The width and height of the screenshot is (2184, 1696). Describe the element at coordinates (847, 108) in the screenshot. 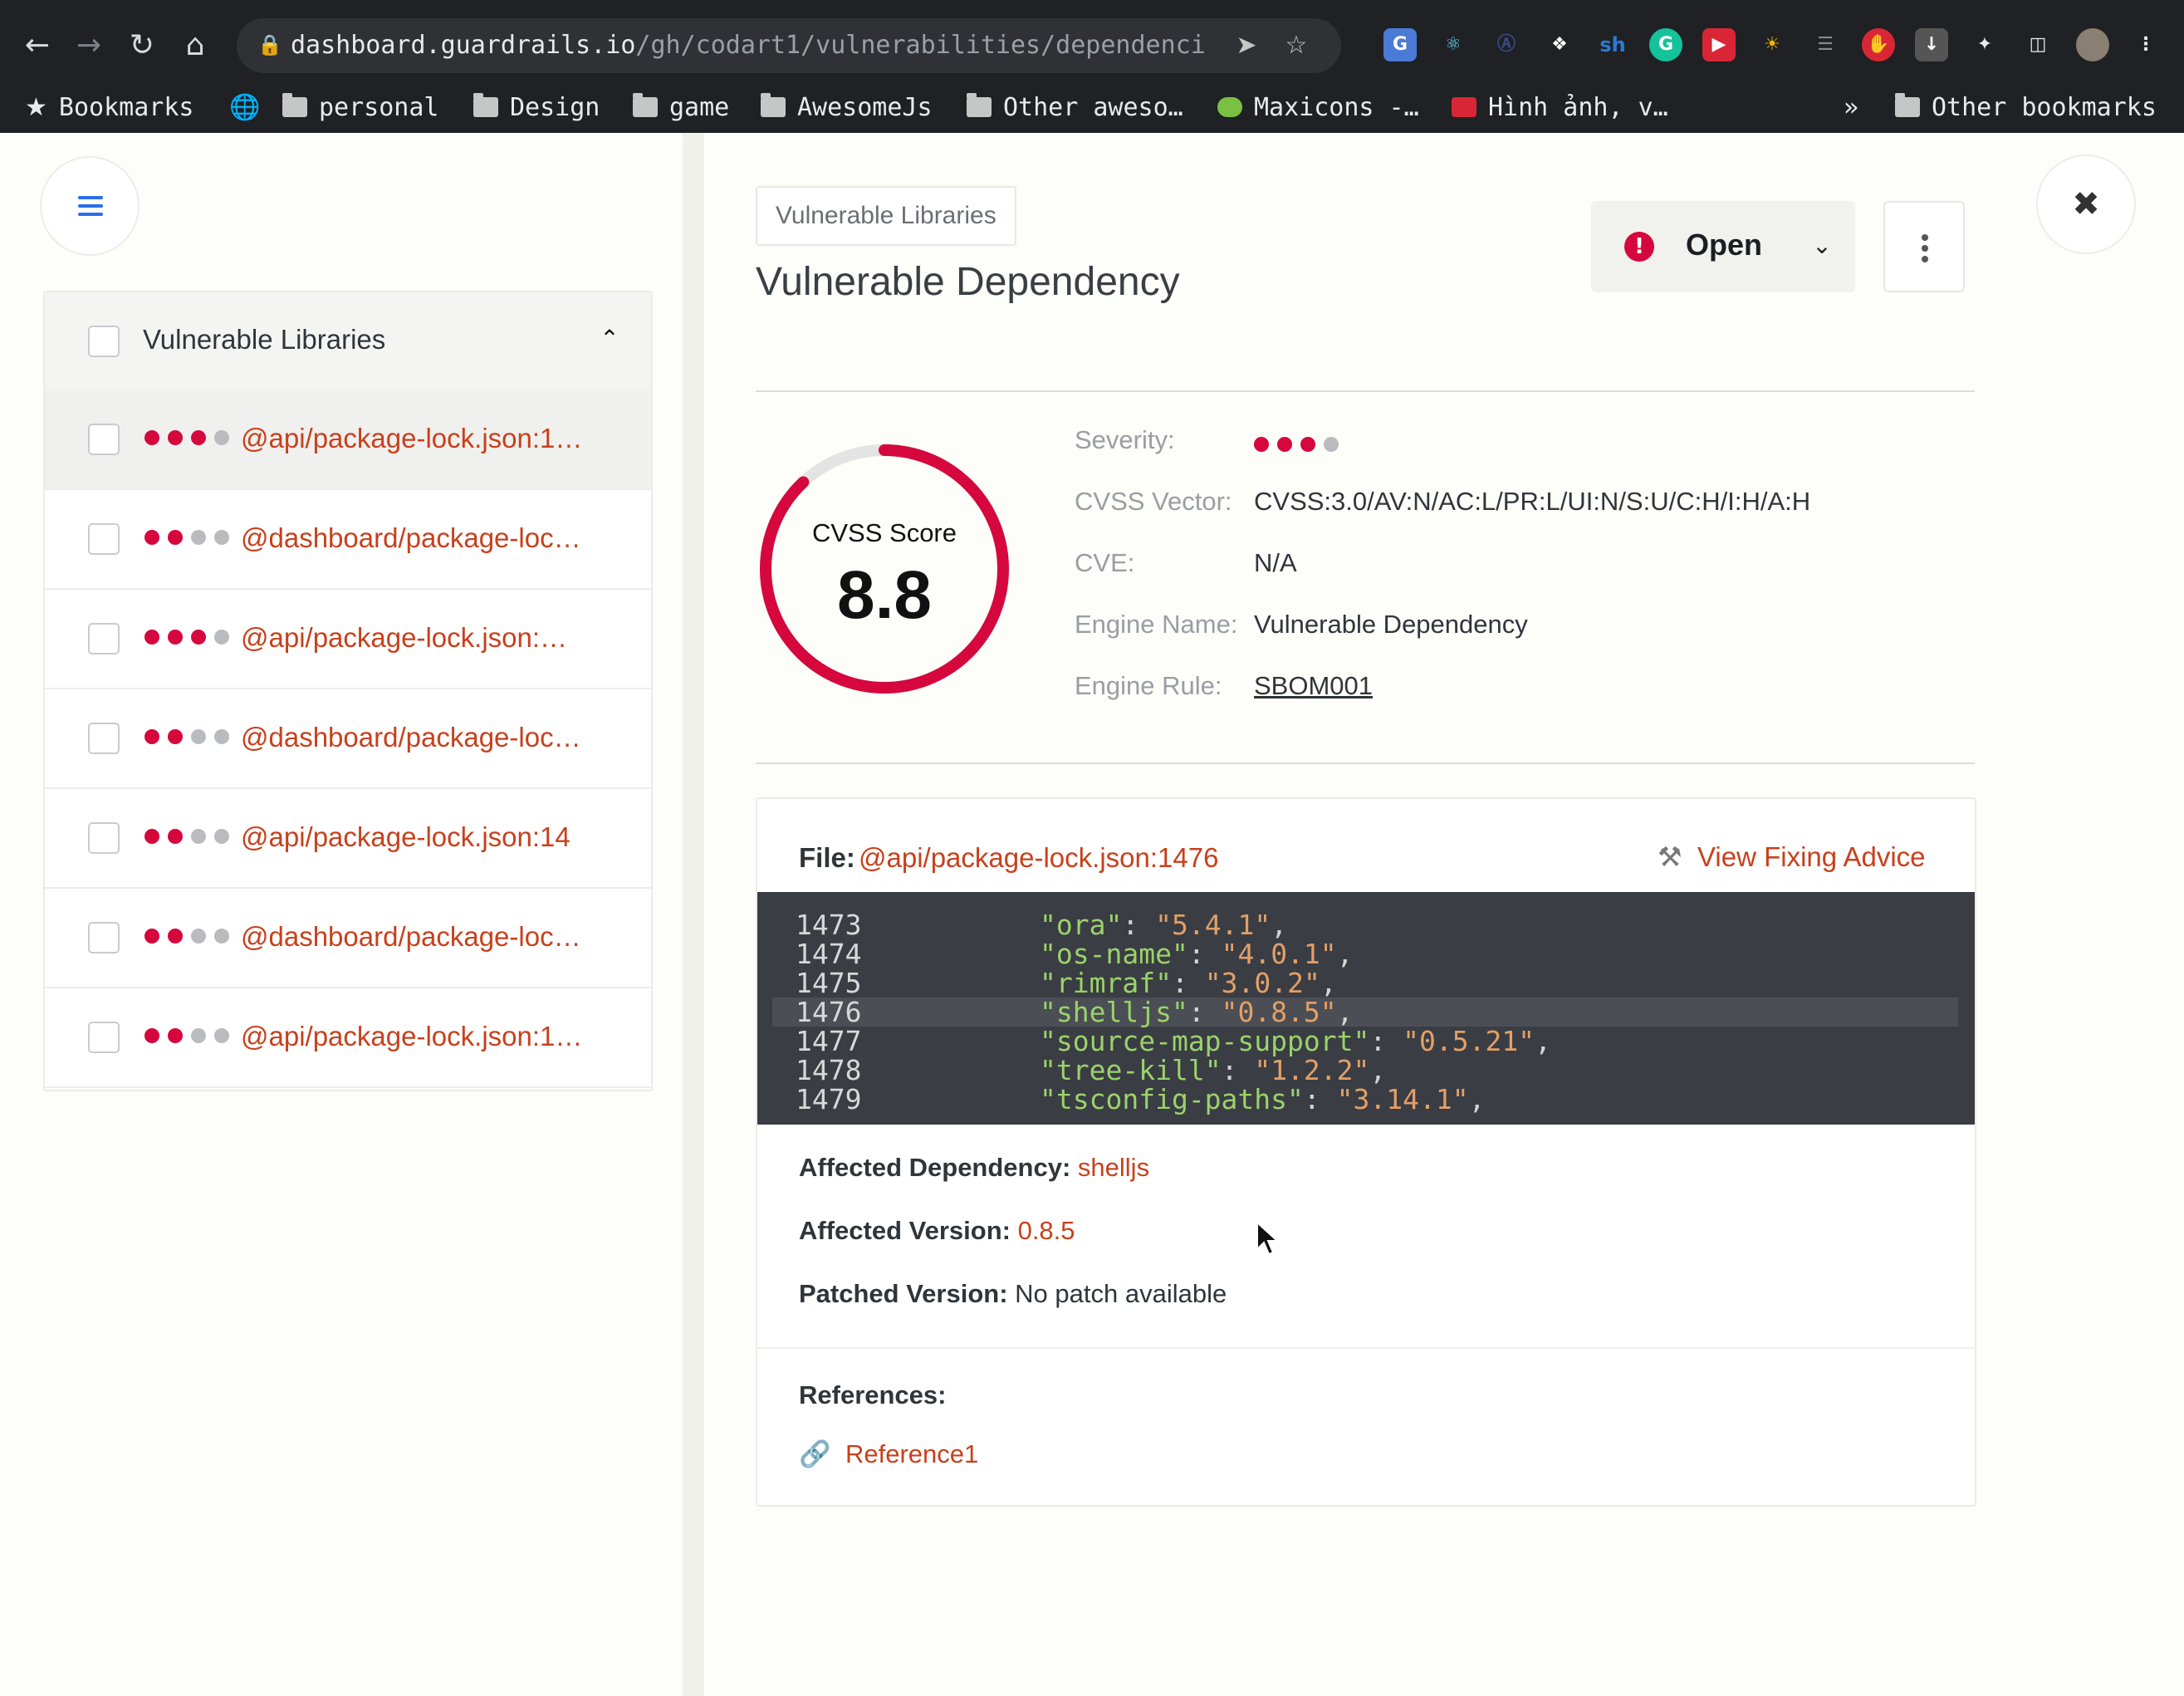

I see `bookmark-awesomejs: AwesomeJs` at that location.